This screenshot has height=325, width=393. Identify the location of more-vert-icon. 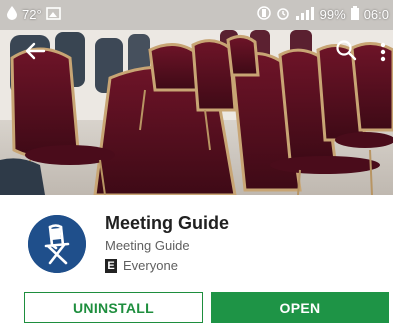
(383, 52).